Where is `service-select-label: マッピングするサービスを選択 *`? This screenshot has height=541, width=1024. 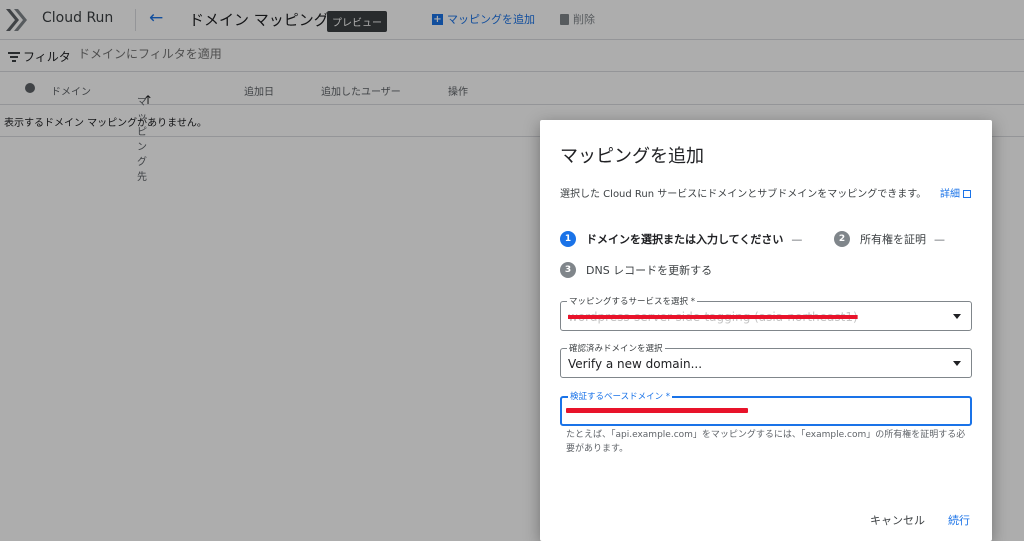 service-select-label: マッピングするサービスを選択 * is located at coordinates (632, 301).